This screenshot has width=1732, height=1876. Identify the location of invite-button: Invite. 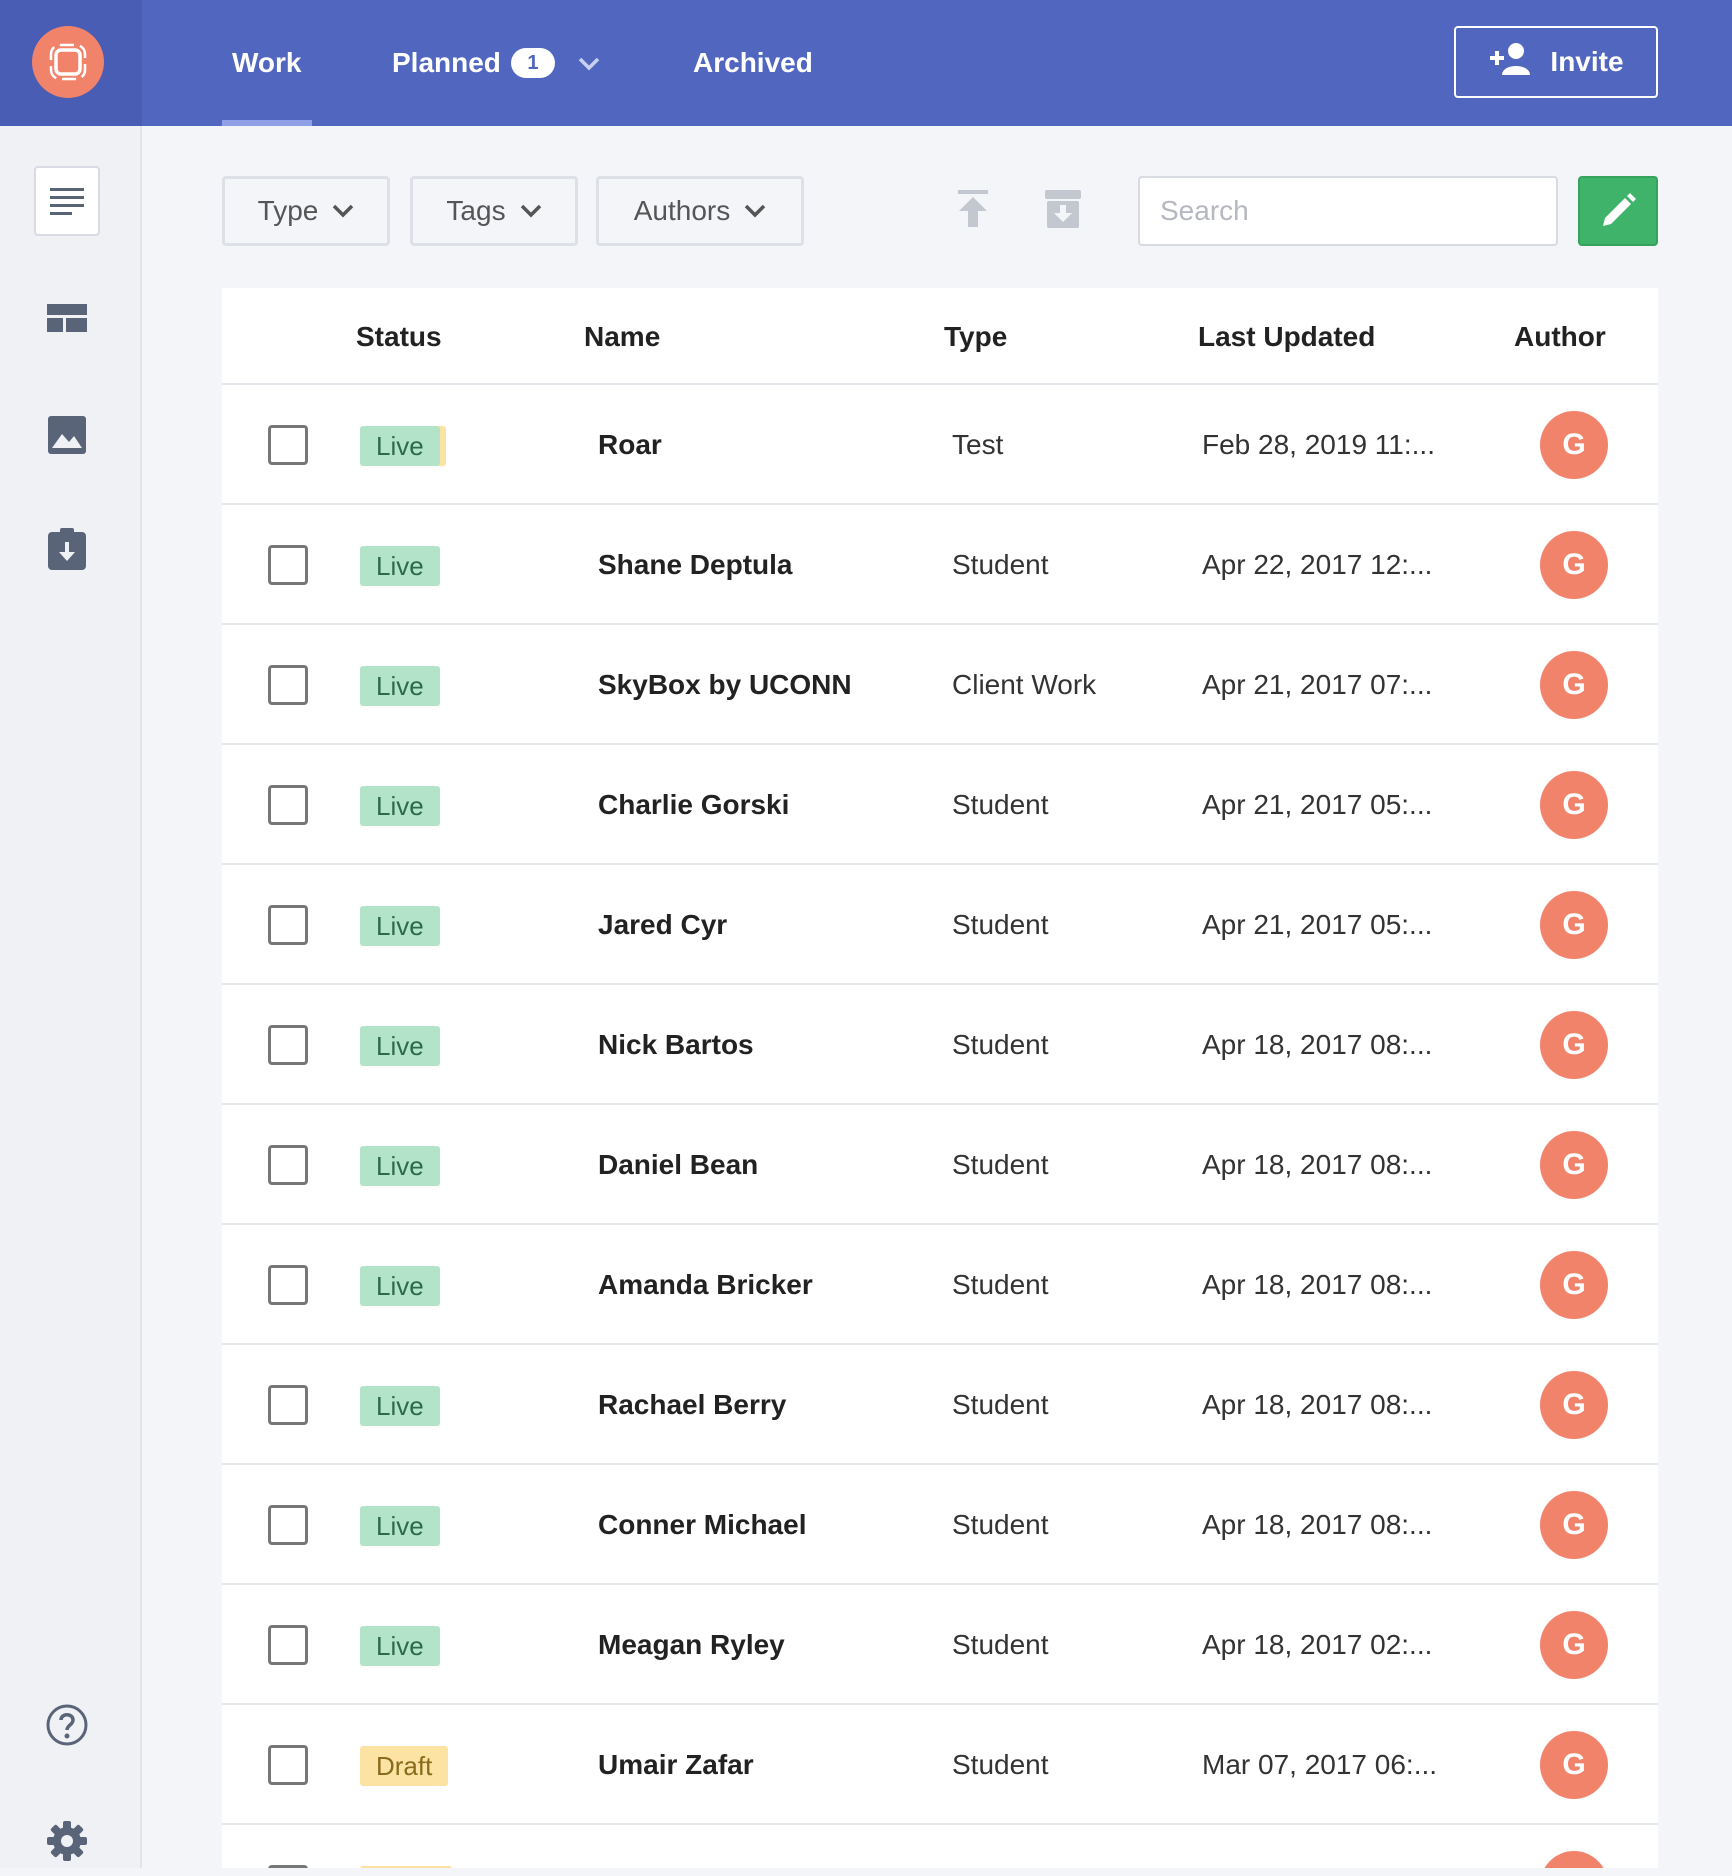
(1556, 62).